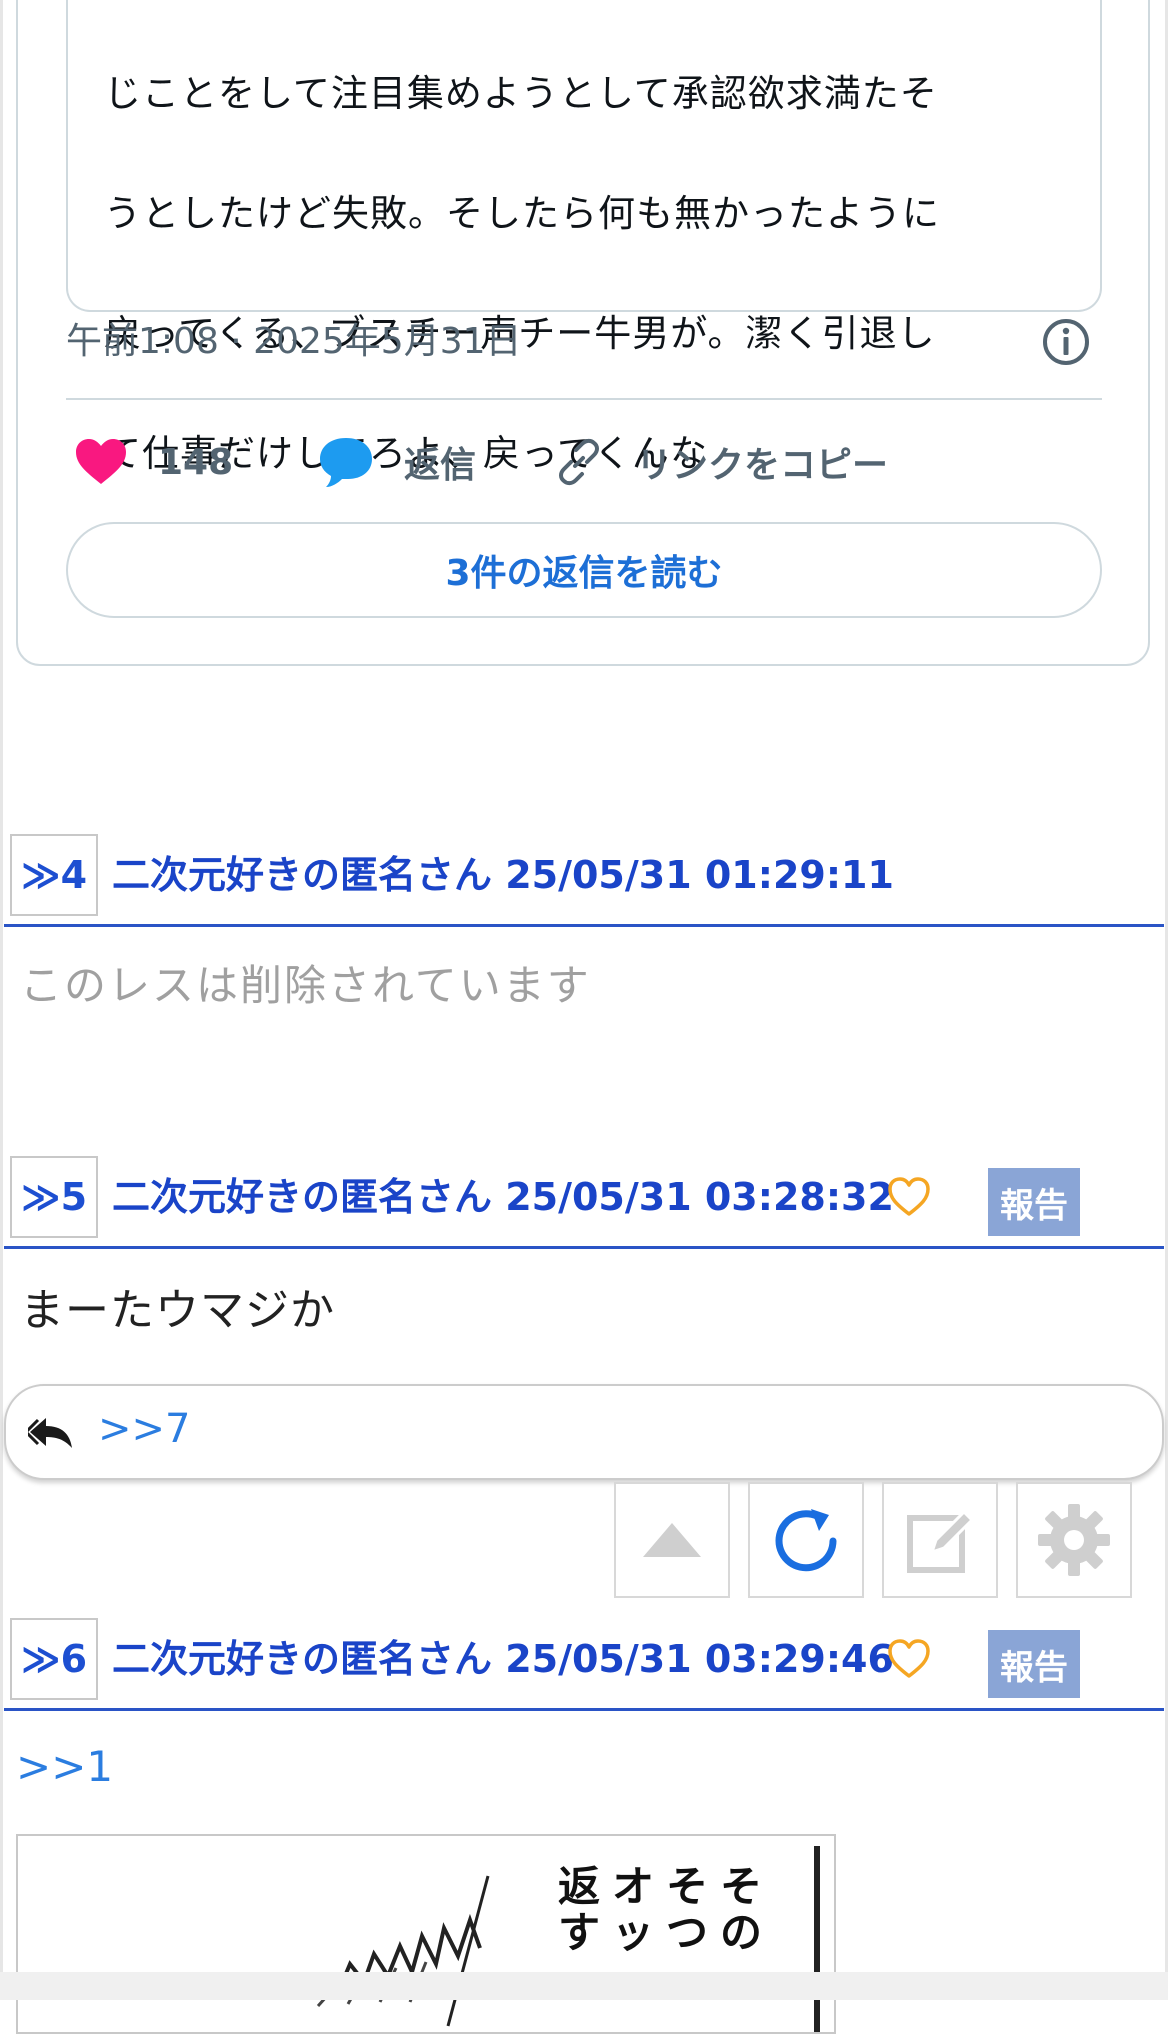  Describe the element at coordinates (1066, 342) in the screenshot. I see `info-icon` at that location.